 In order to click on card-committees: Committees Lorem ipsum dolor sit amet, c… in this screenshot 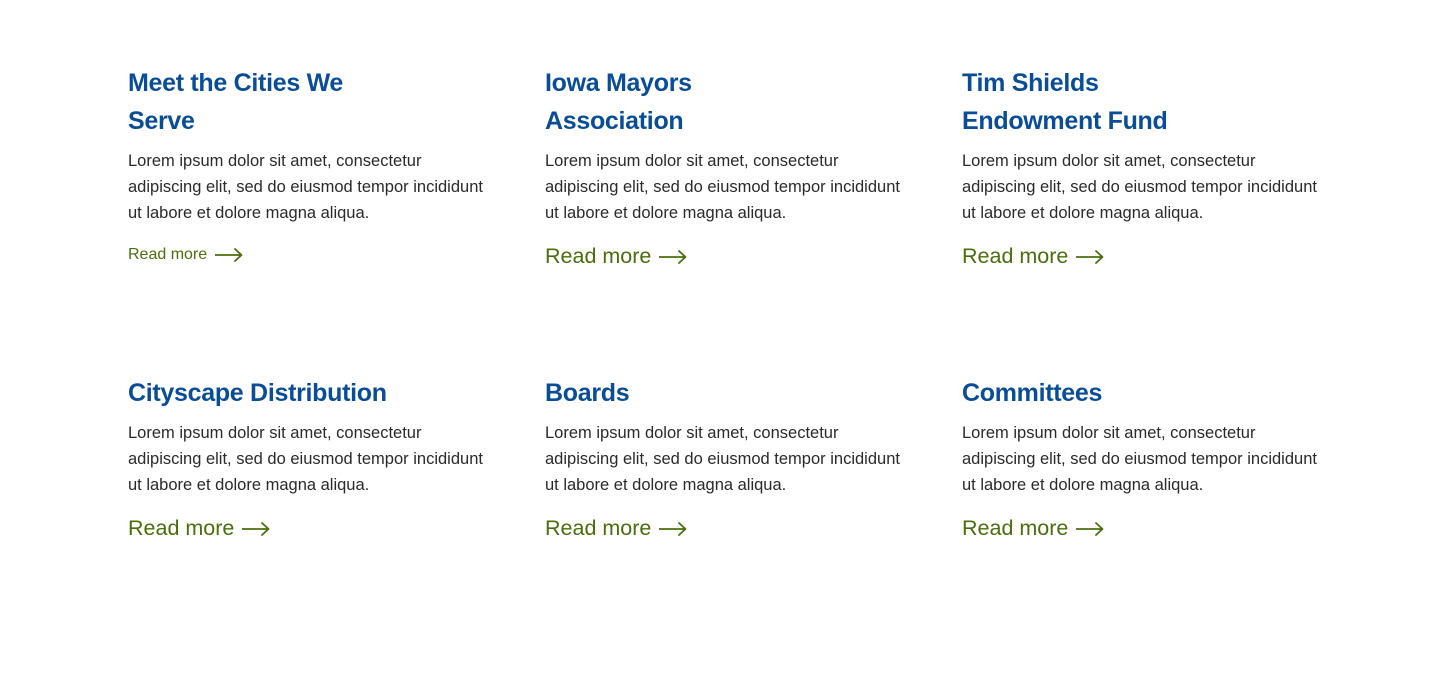, I will do `click(1142, 457)`.